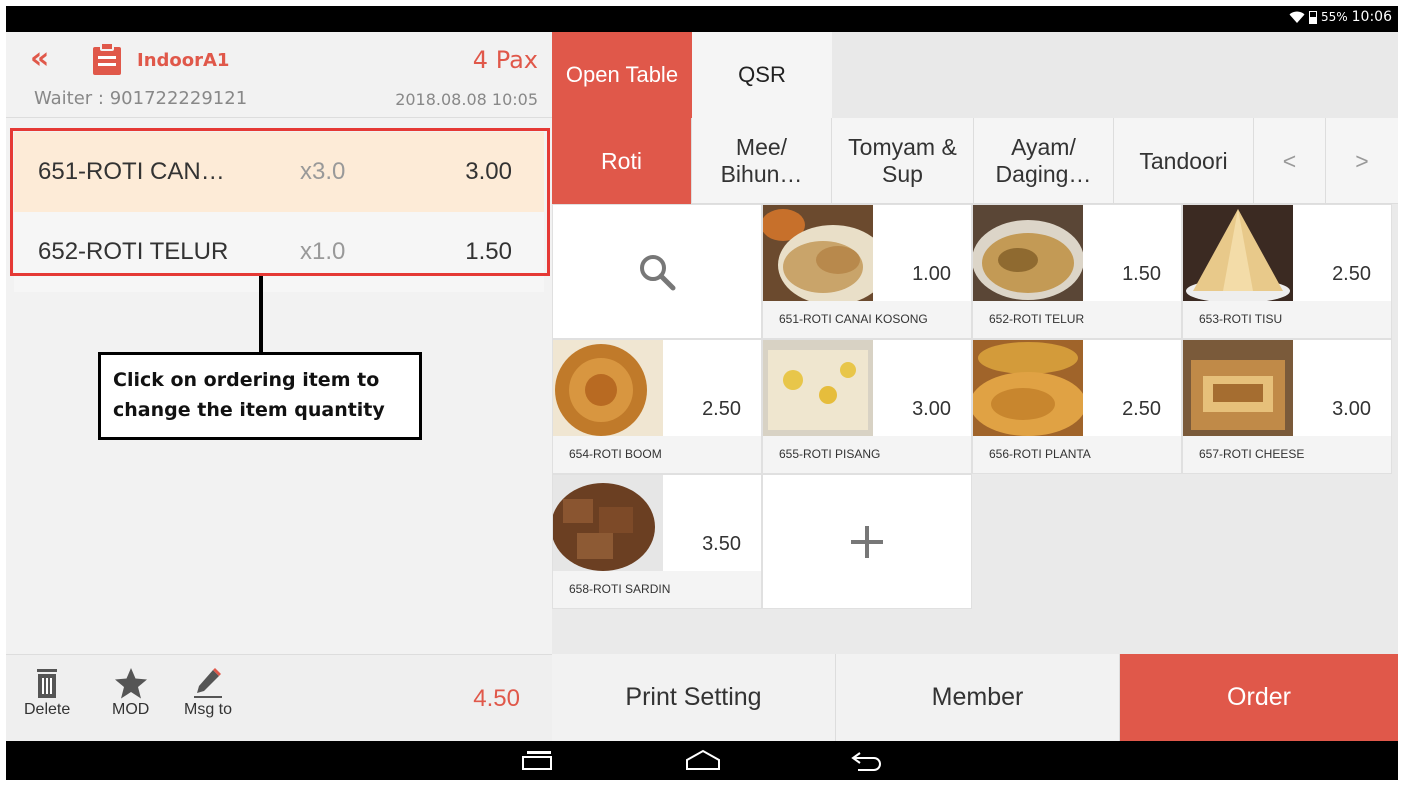  I want to click on menu-item-card: 1.00 651-ROTI CANAI KOSONG, so click(867, 271).